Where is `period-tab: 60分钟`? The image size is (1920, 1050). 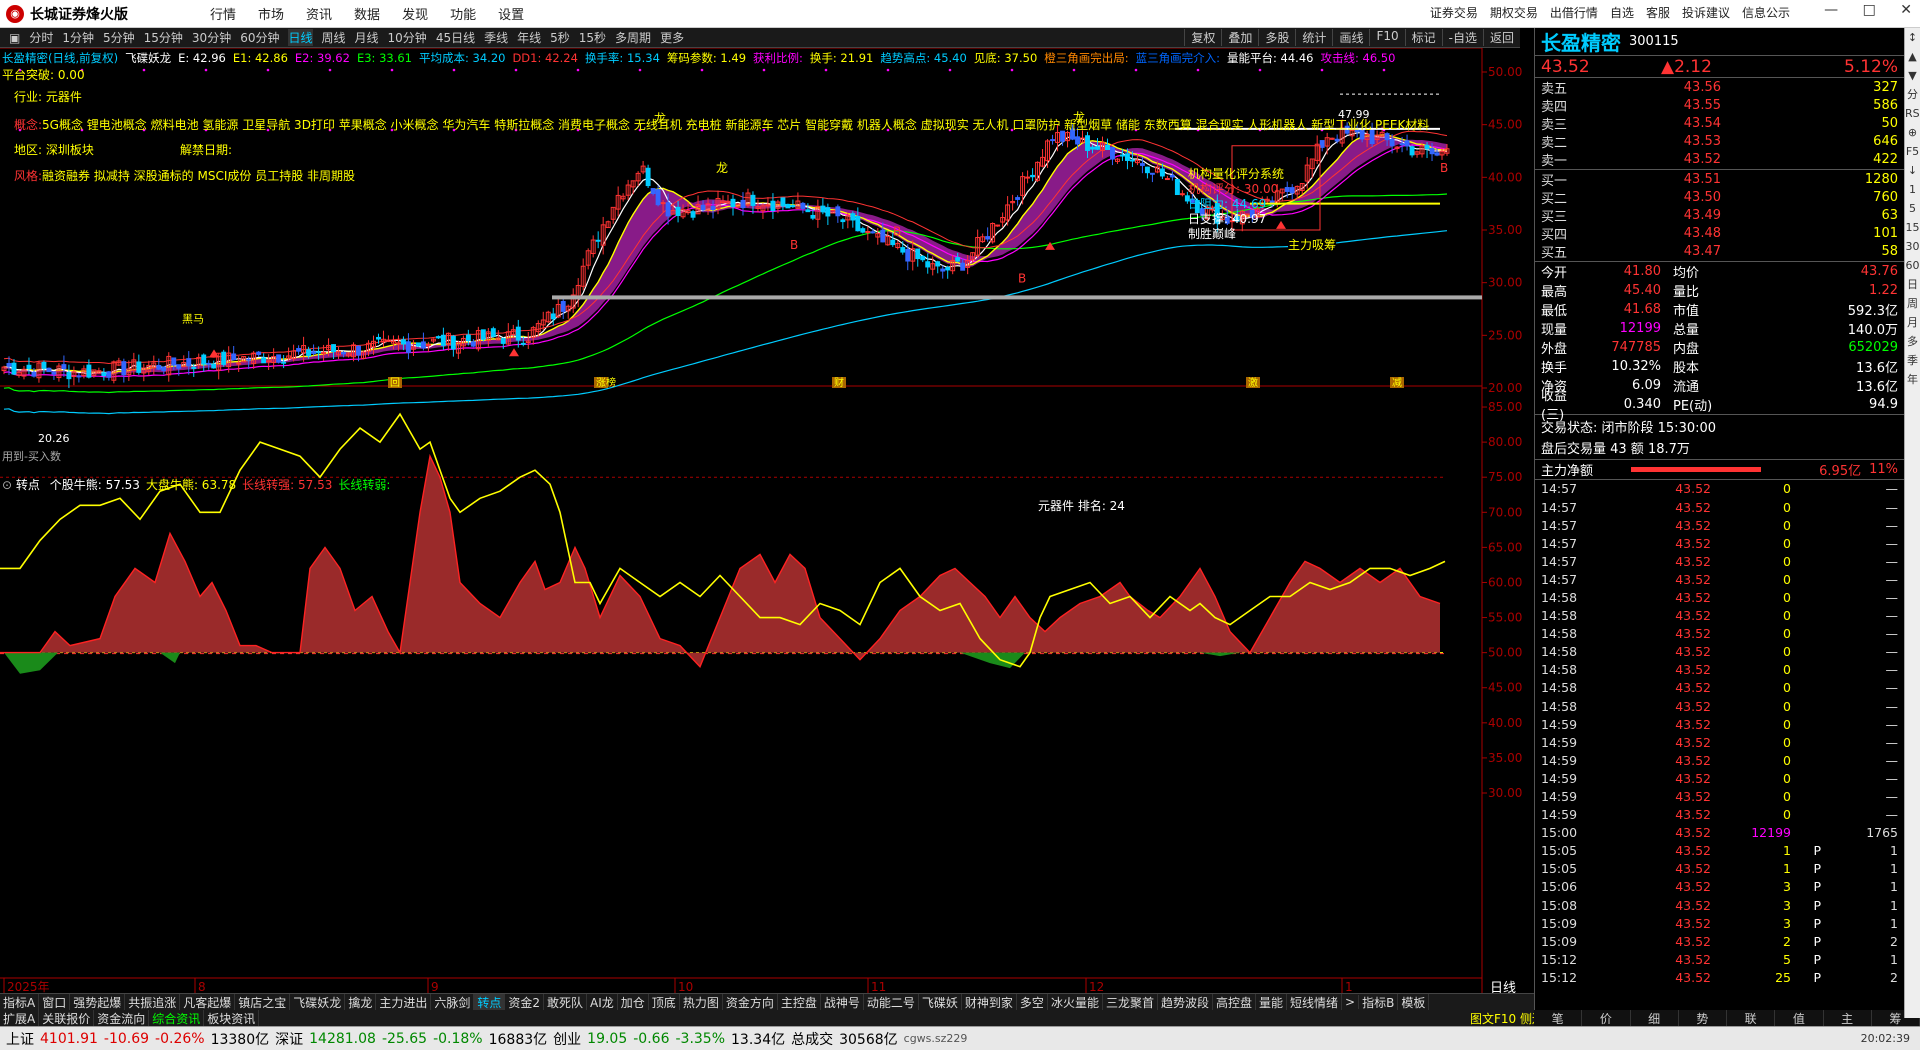
period-tab: 60分钟 is located at coordinates (259, 37).